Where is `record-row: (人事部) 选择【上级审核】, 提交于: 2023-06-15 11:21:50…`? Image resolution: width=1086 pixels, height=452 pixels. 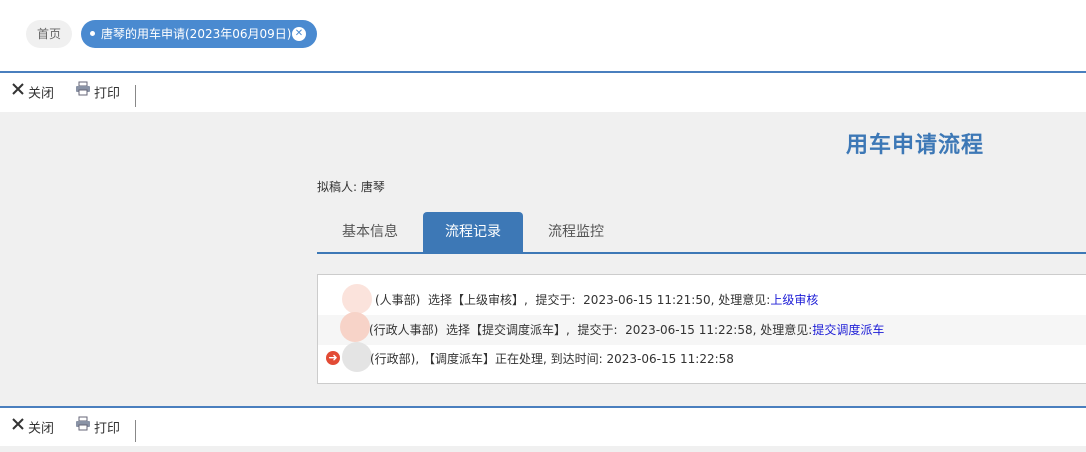 record-row: (人事部) 选择【上级审核】, 提交于: 2023-06-15 11:21:50… is located at coordinates (702, 299).